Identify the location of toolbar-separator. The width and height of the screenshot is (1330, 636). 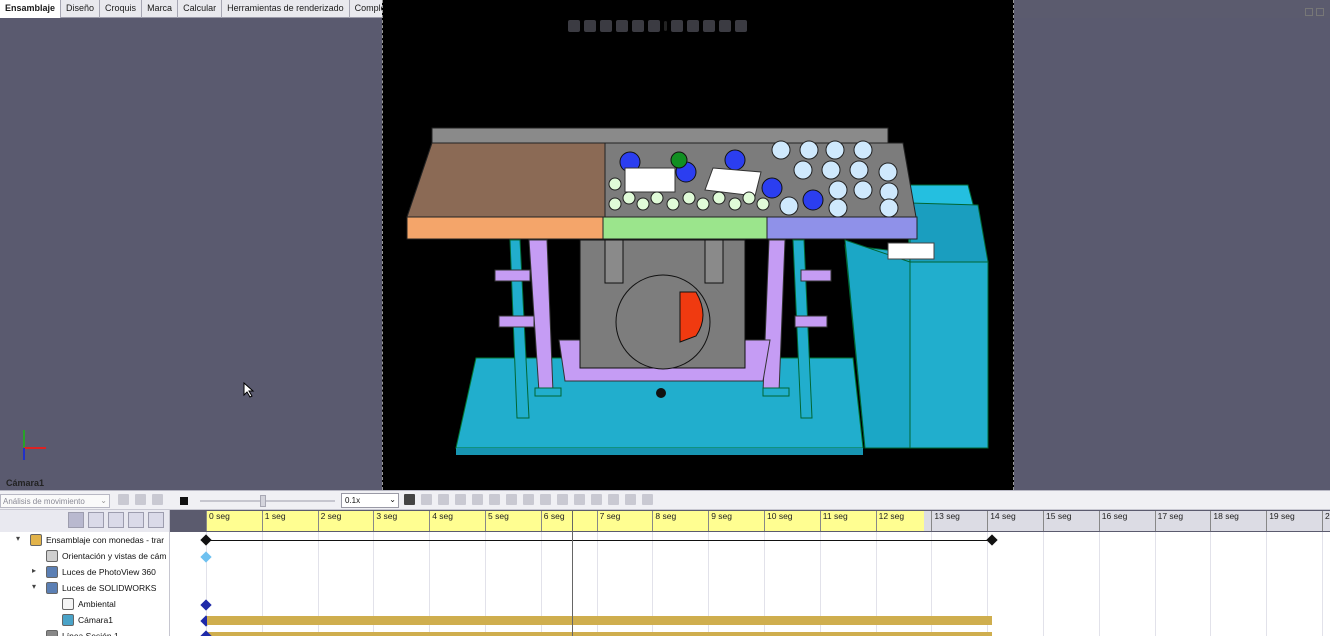
(665, 26).